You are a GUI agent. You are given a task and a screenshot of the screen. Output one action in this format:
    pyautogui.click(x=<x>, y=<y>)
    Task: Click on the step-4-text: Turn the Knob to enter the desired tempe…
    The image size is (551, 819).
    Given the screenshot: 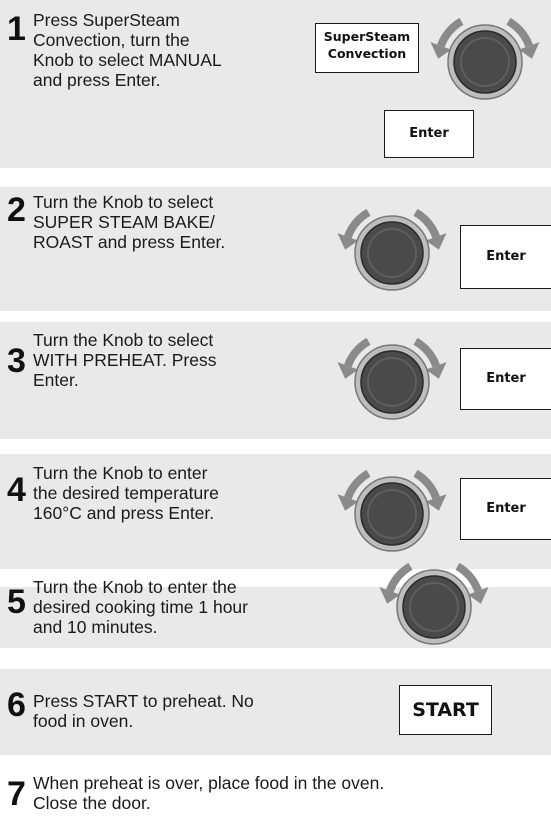 What is the action you would take?
    pyautogui.click(x=126, y=493)
    